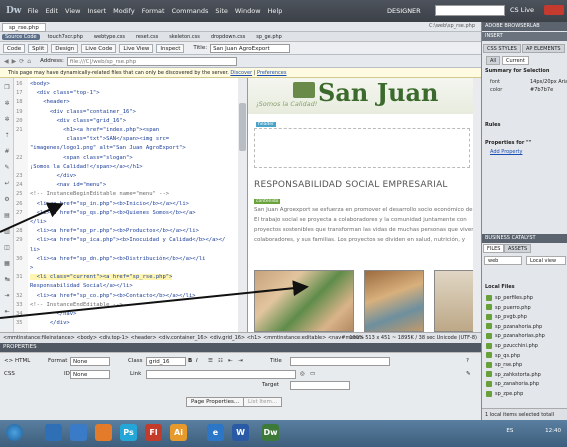  What do you see at coordinates (504, 365) in the screenshot?
I see `file-item: sp_rse.php` at bounding box center [504, 365].